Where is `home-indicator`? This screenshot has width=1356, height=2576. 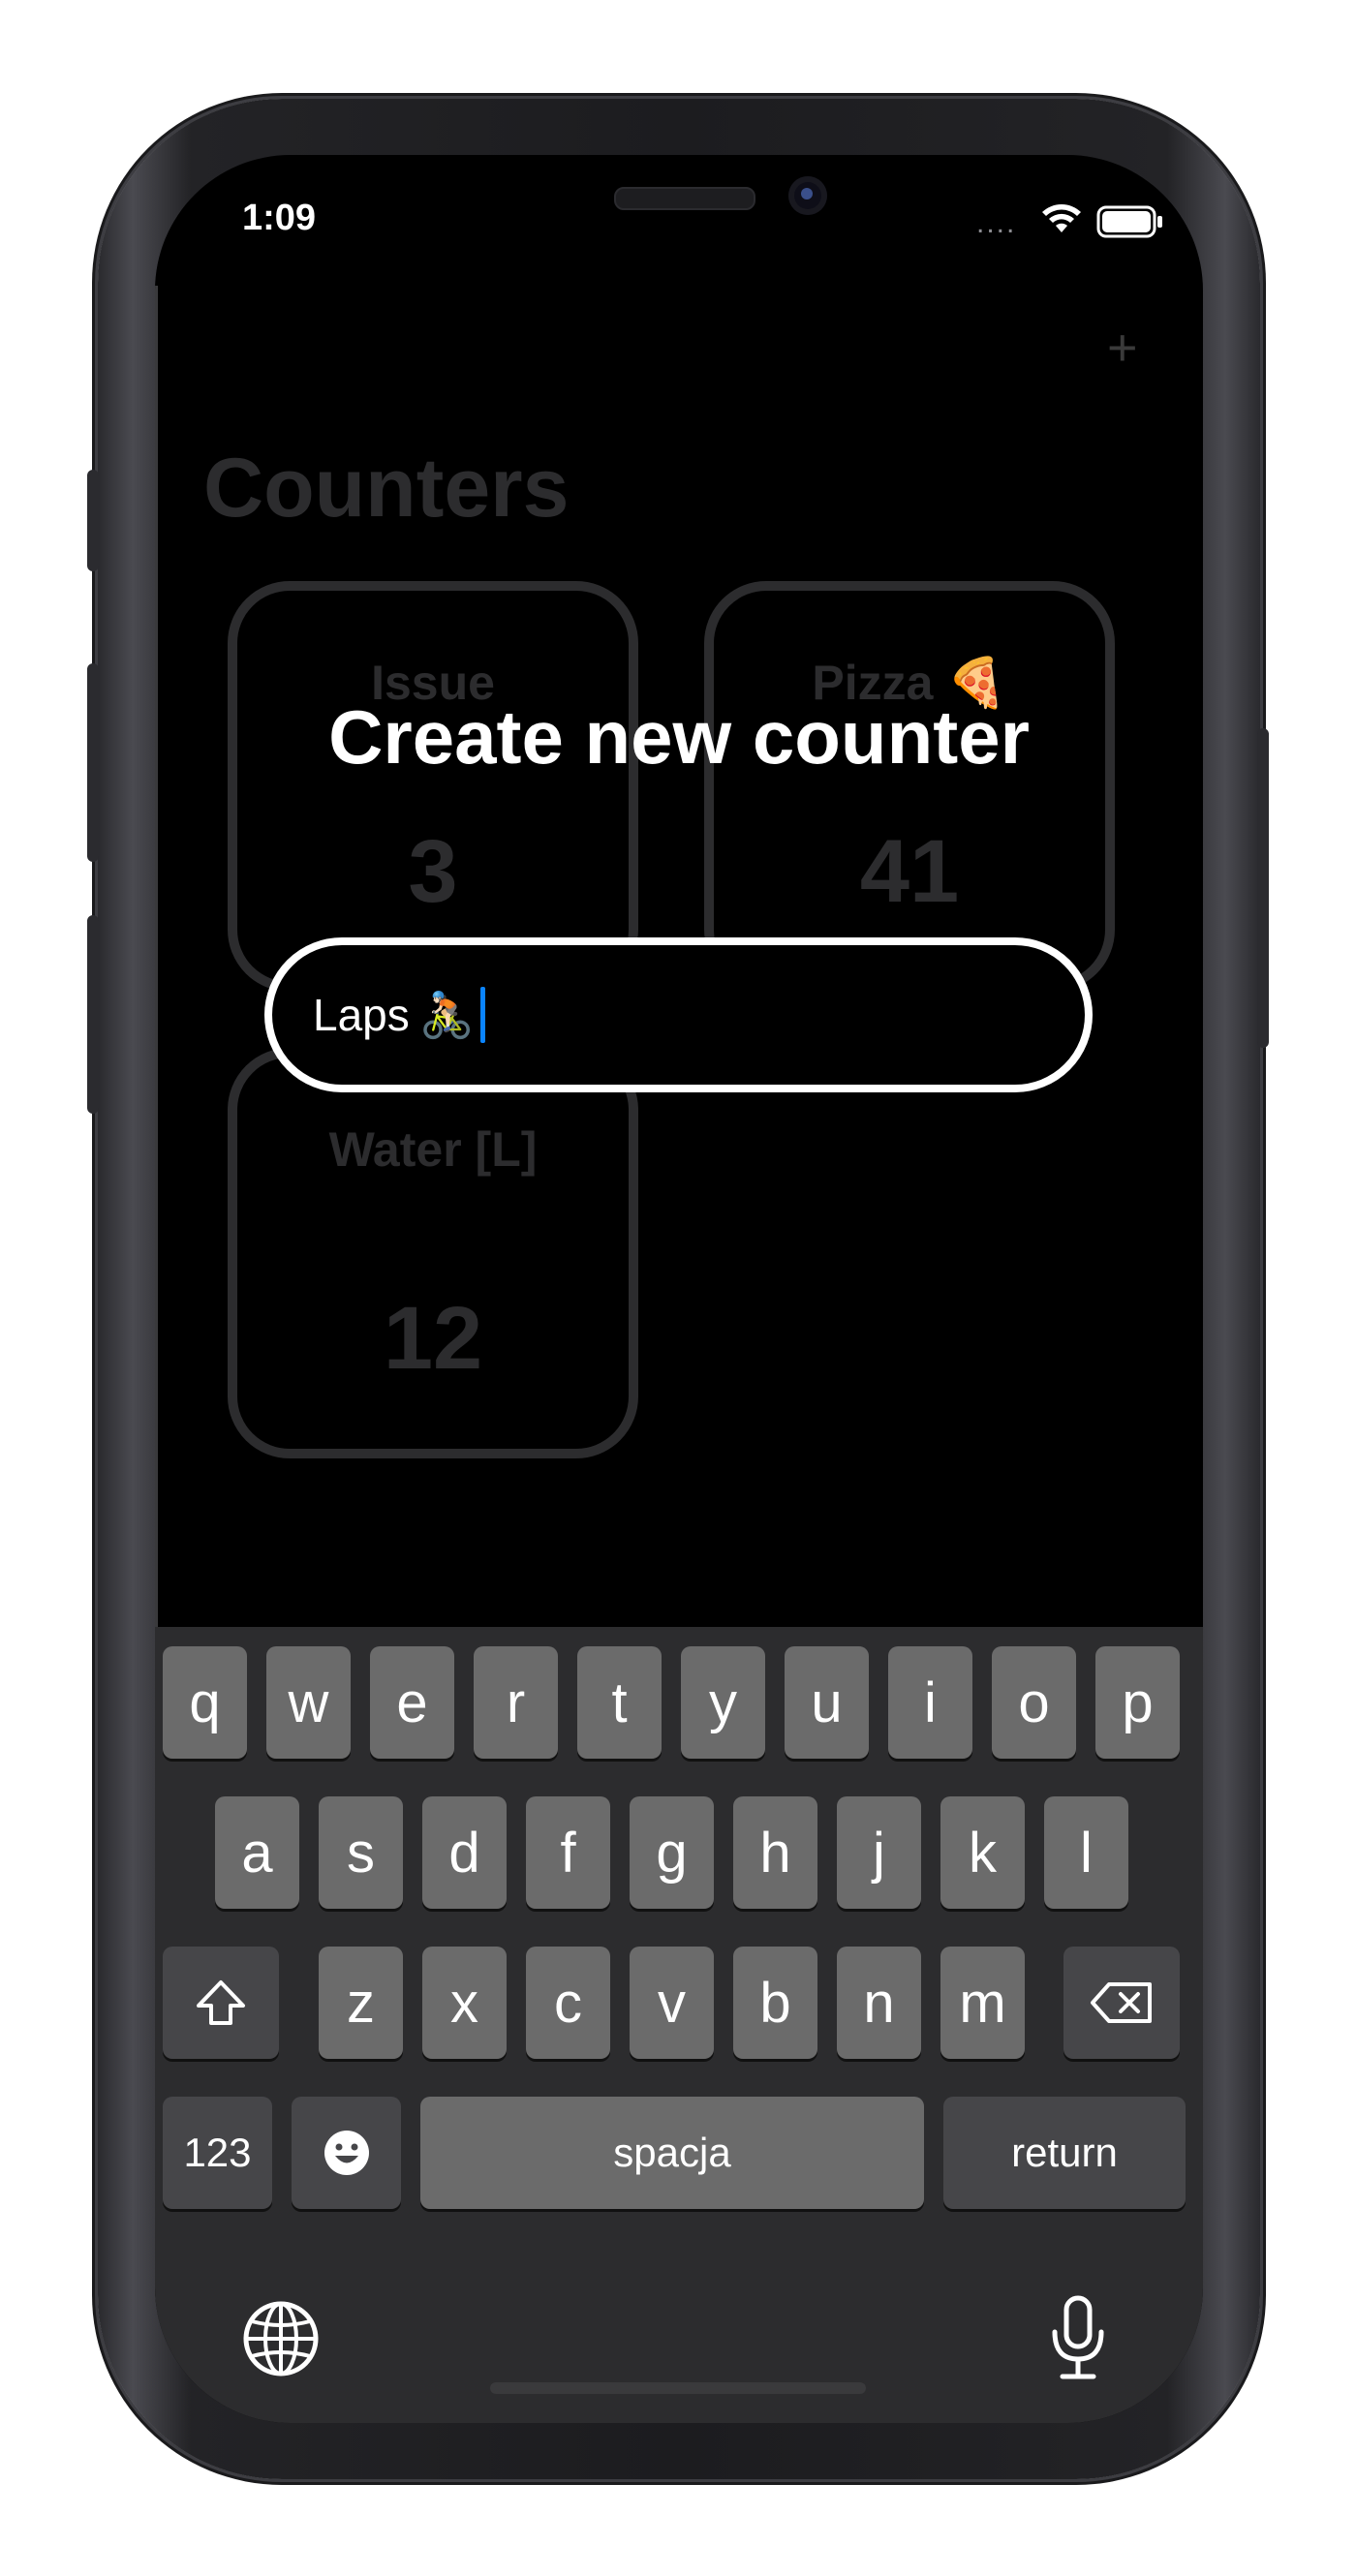
home-indicator is located at coordinates (678, 2388).